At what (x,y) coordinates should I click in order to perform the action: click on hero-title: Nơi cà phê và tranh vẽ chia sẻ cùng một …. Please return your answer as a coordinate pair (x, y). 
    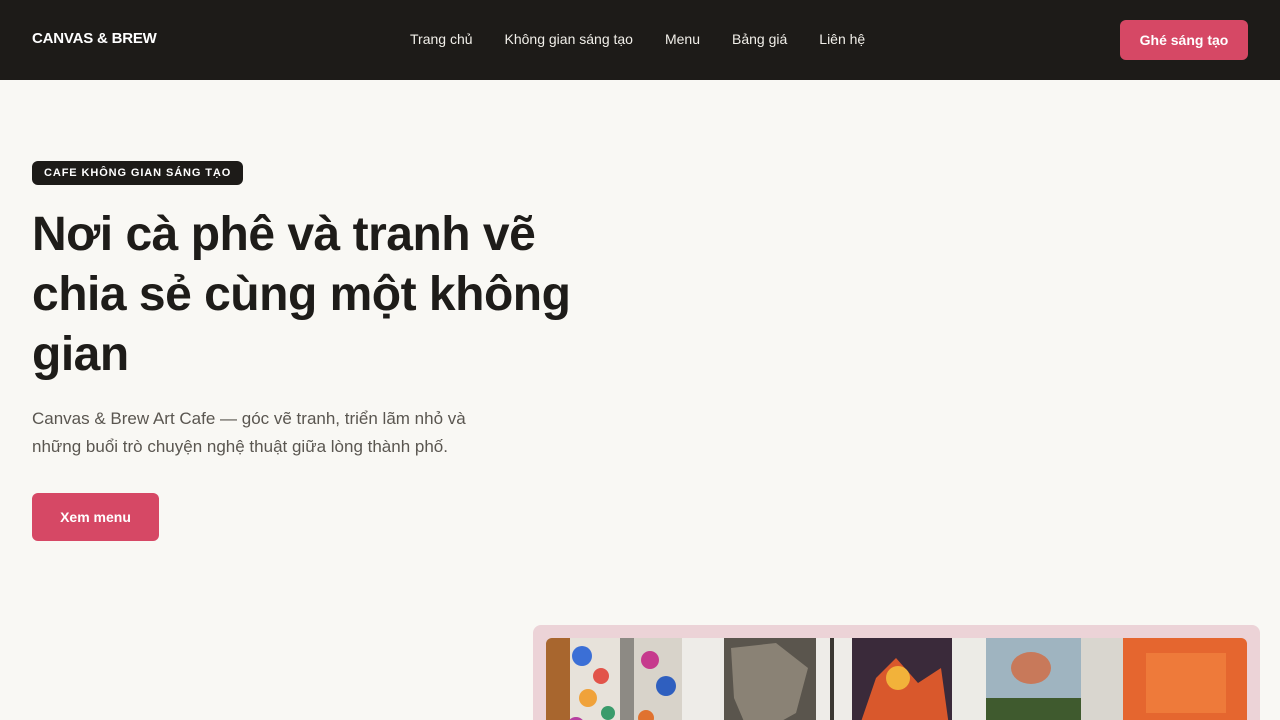
    Looking at the image, I should click on (301, 294).